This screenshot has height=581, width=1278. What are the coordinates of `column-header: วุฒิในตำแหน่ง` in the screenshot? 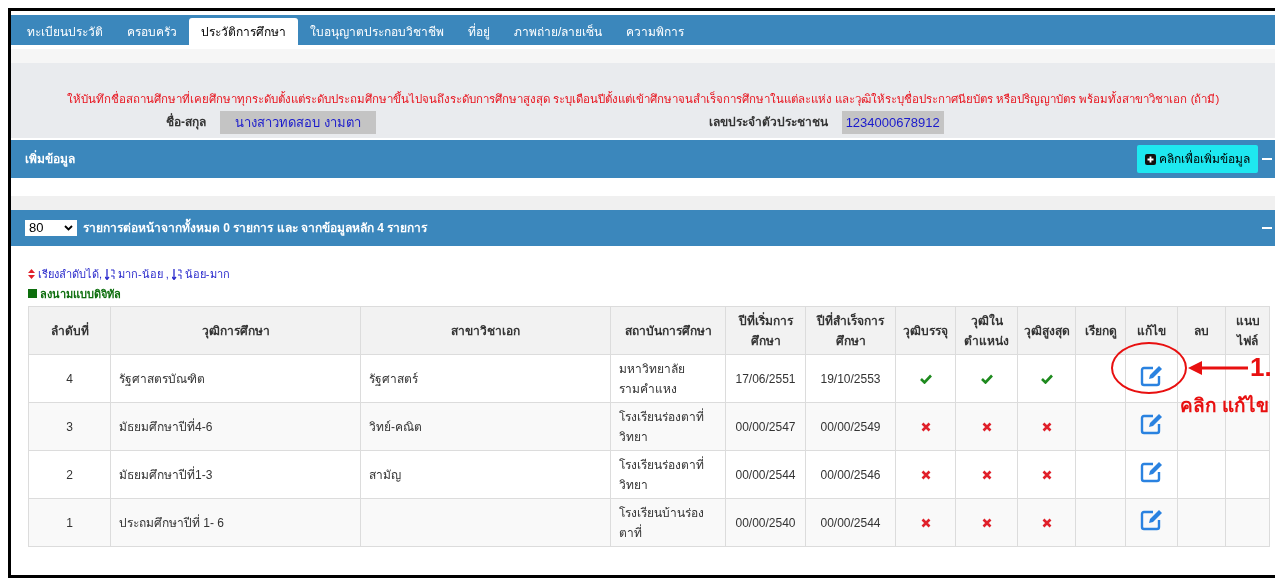 It's located at (986, 330).